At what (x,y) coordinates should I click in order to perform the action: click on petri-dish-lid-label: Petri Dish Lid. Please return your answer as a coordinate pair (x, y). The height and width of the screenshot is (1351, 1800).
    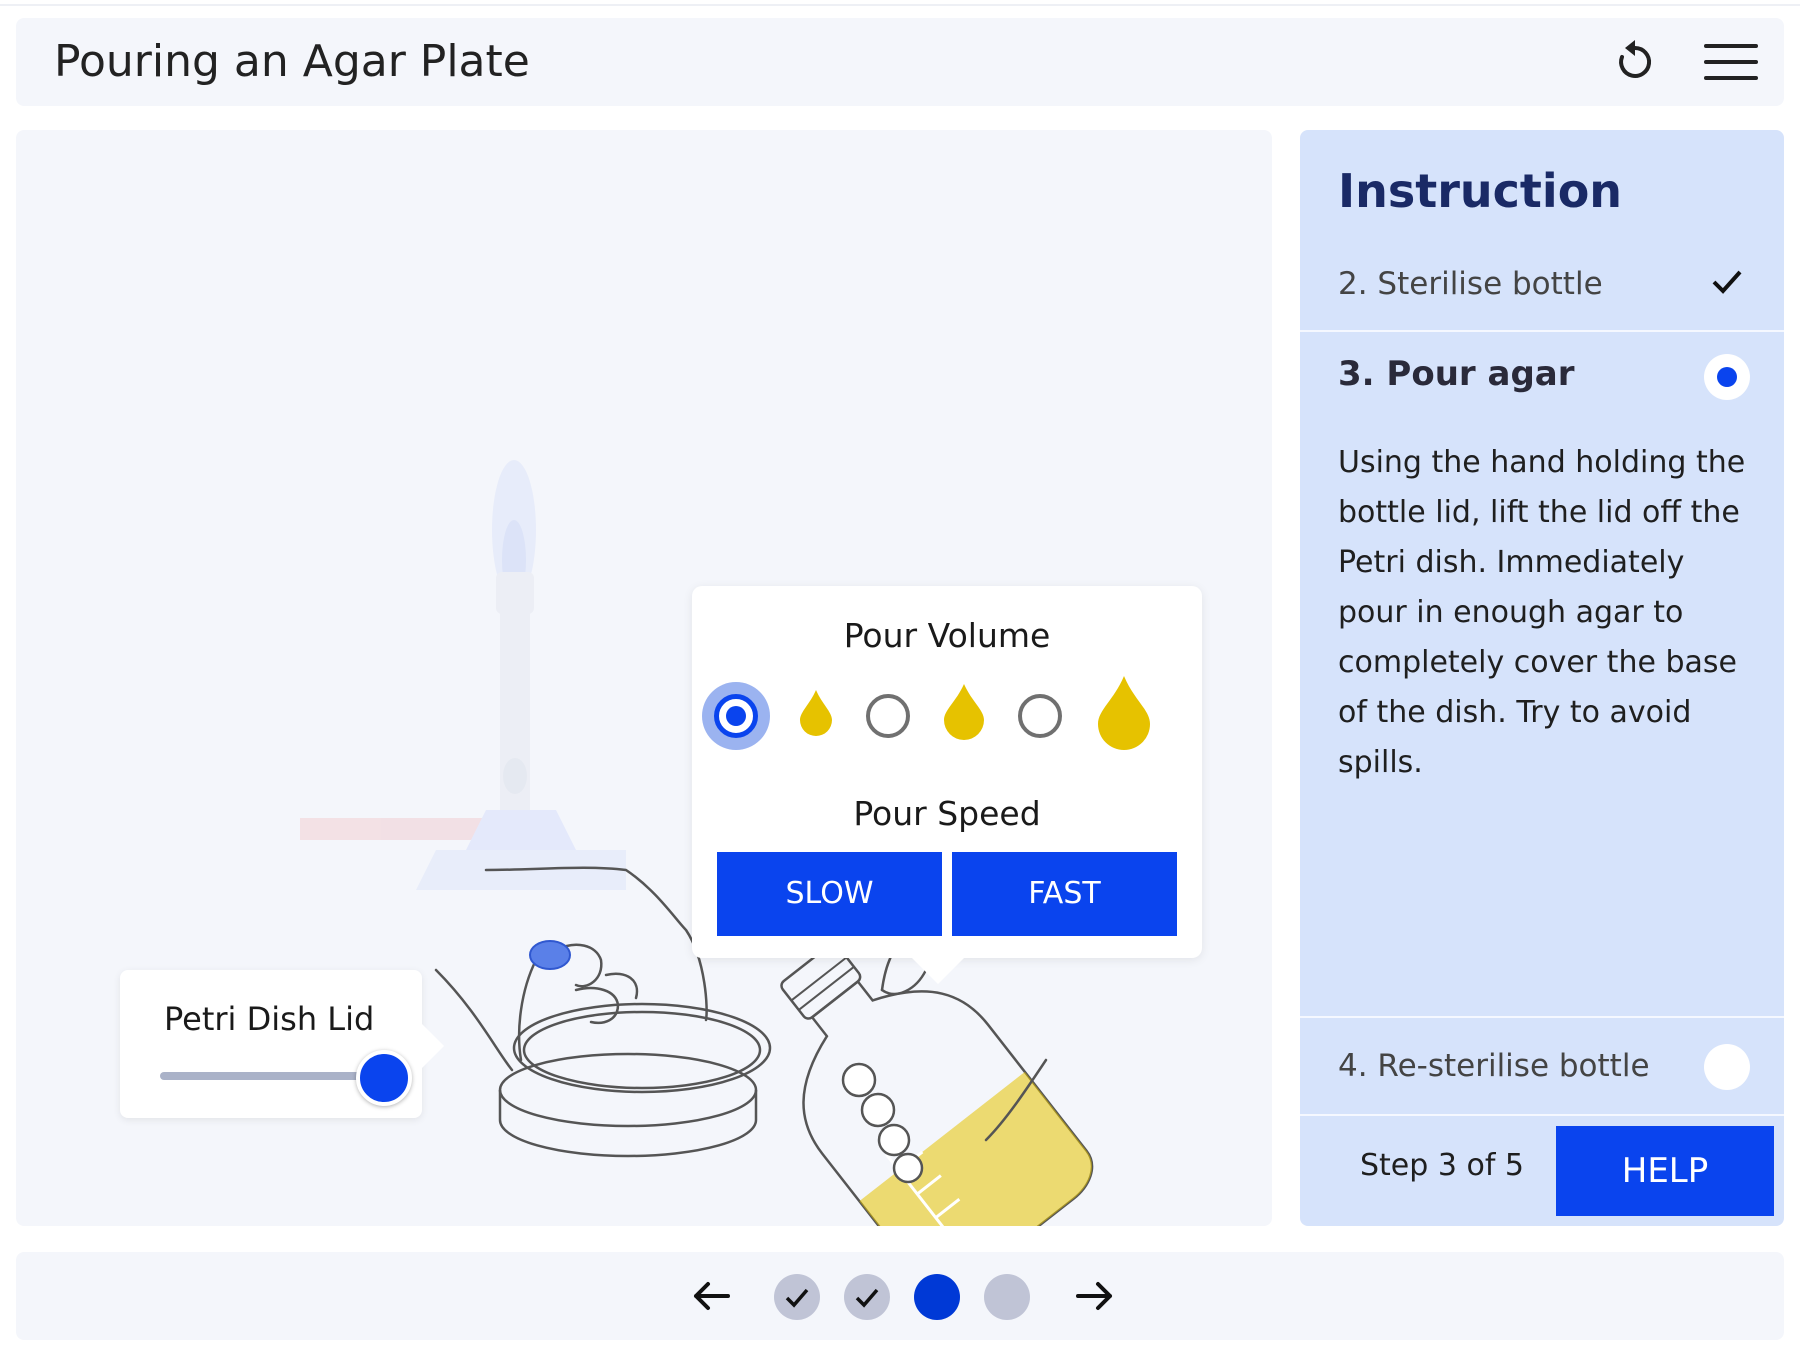
    Looking at the image, I should click on (269, 1019).